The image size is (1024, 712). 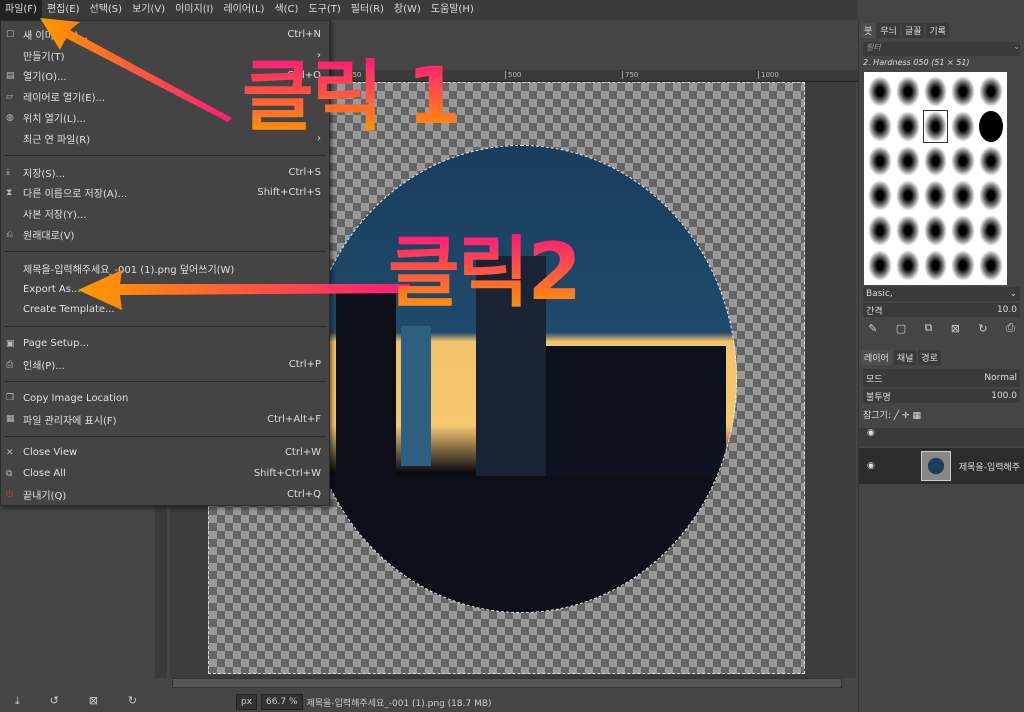 What do you see at coordinates (941, 310) in the screenshot?
I see `spacing-slider: 간격 10.0` at bounding box center [941, 310].